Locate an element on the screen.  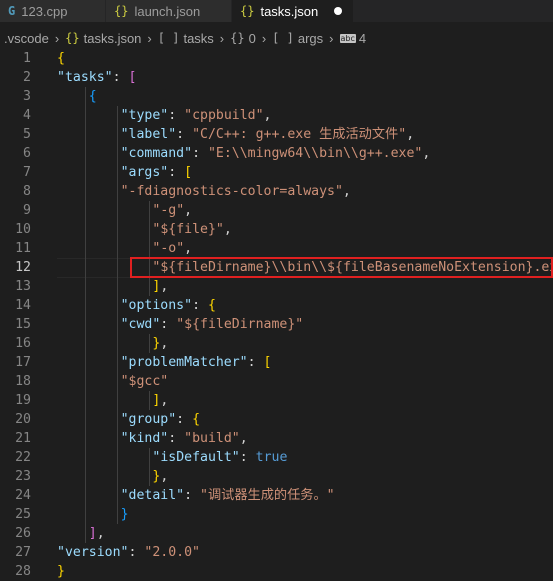
line-number: 13 is located at coordinates (23, 286).